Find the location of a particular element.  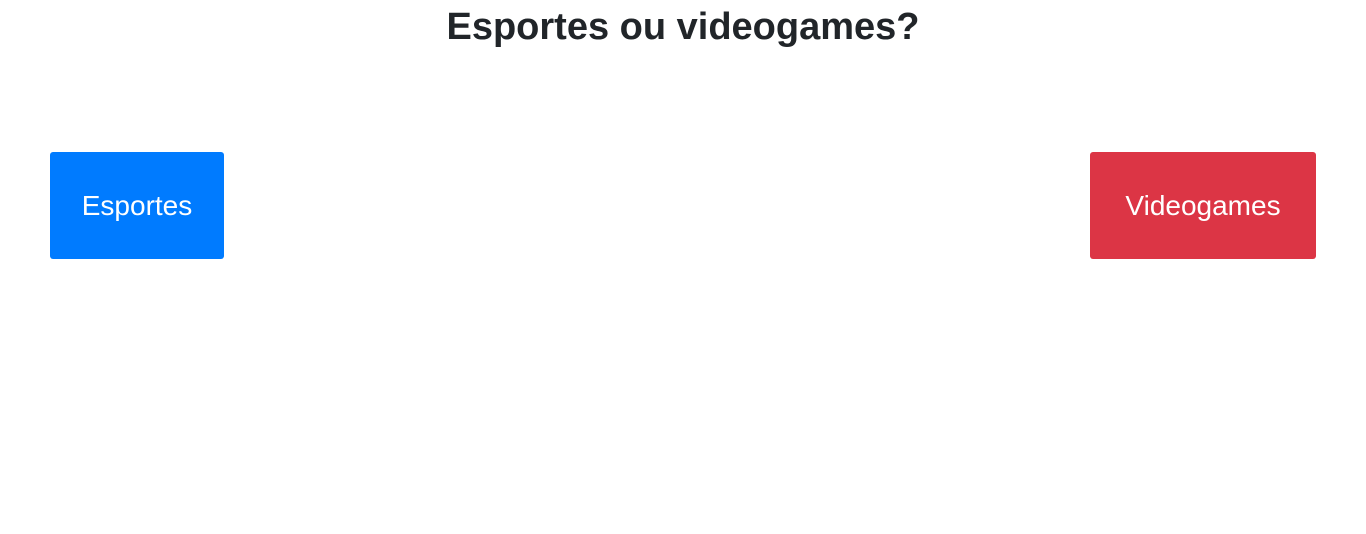

esportes-button: Esportes is located at coordinates (137, 205).